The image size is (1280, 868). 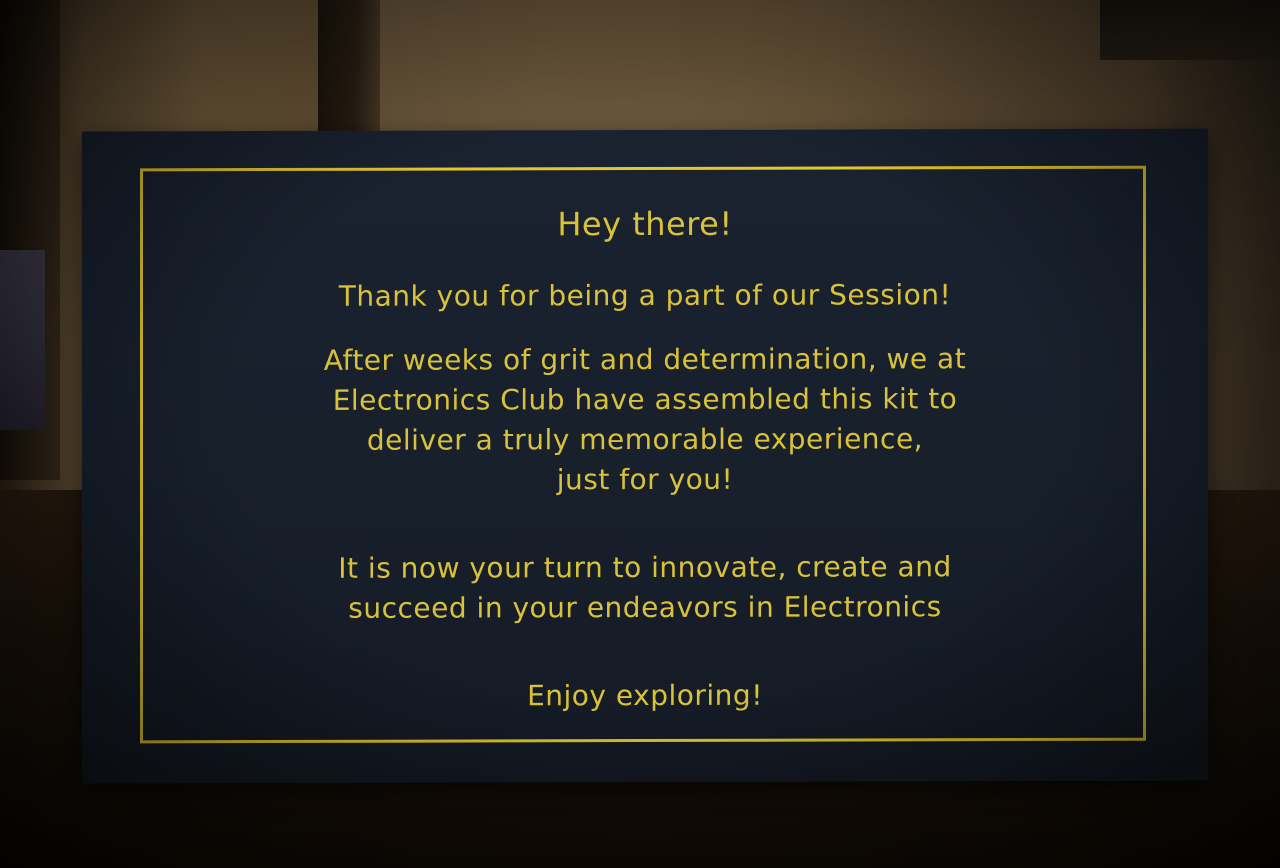 What do you see at coordinates (645, 439) in the screenshot?
I see `paragraph-1-line: deliver a truly memorable experience,` at bounding box center [645, 439].